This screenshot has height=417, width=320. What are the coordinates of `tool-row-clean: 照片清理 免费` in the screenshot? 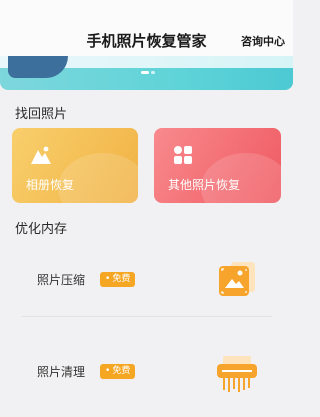 It's located at (146, 372).